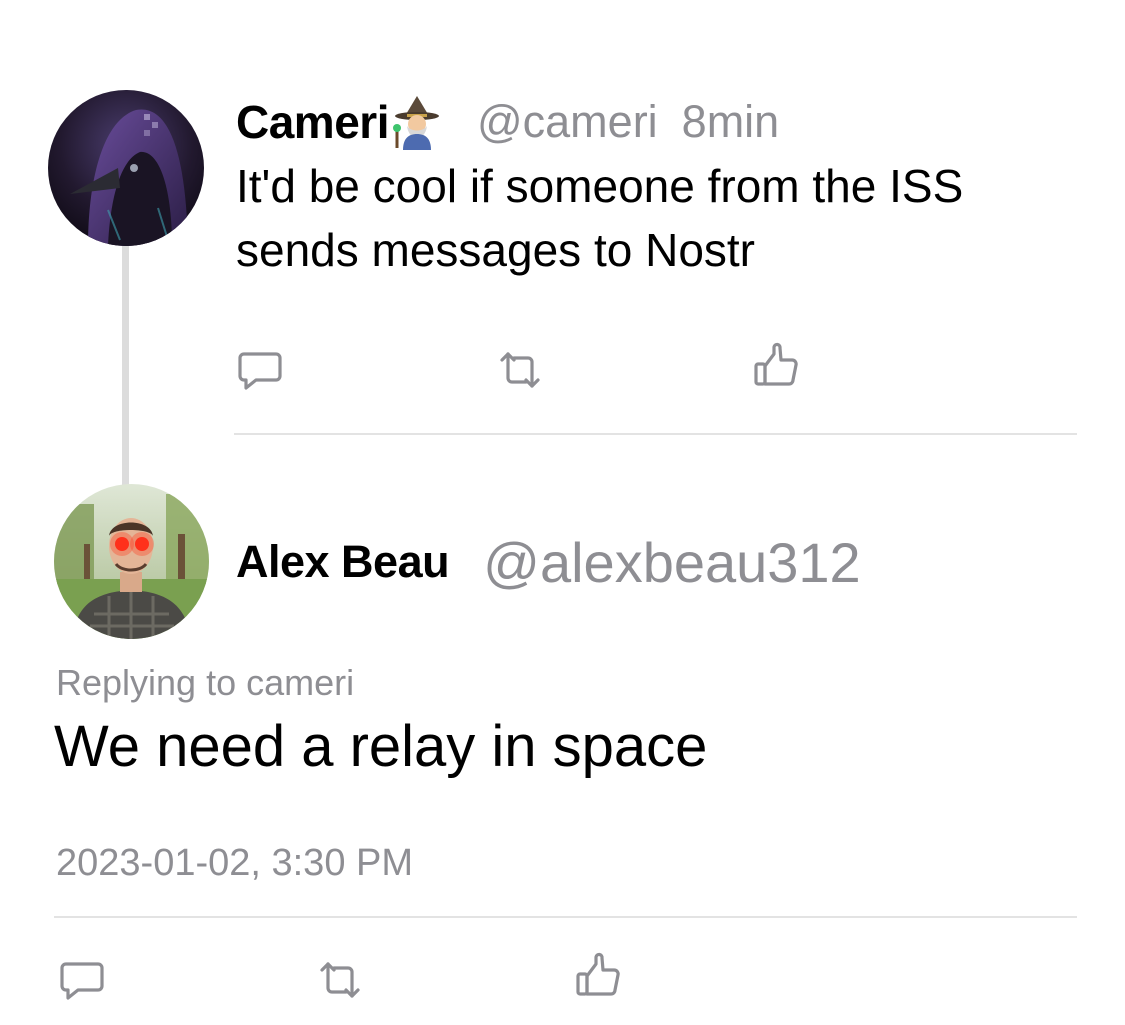 The image size is (1125, 1025). Describe the element at coordinates (312, 122) in the screenshot. I see `parent-display-name: Cameri` at that location.